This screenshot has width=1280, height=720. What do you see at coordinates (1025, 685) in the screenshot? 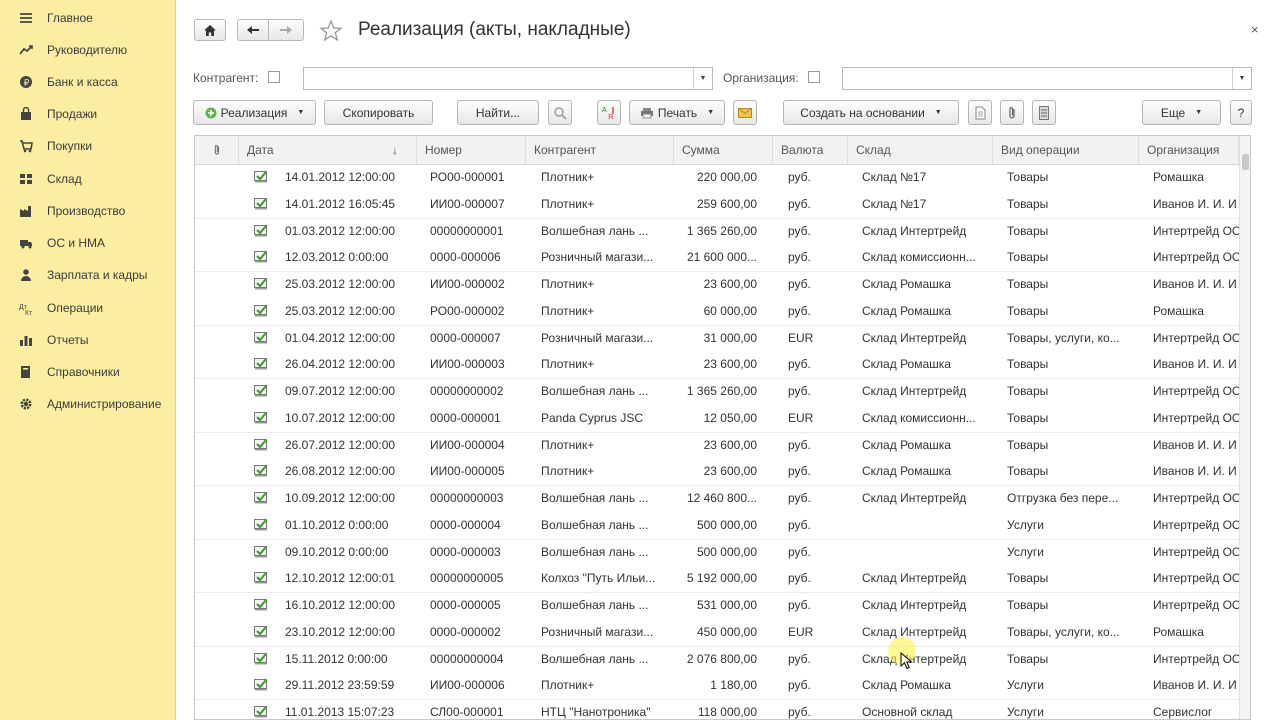
I see `cell-operation-type: Услуги` at bounding box center [1025, 685].